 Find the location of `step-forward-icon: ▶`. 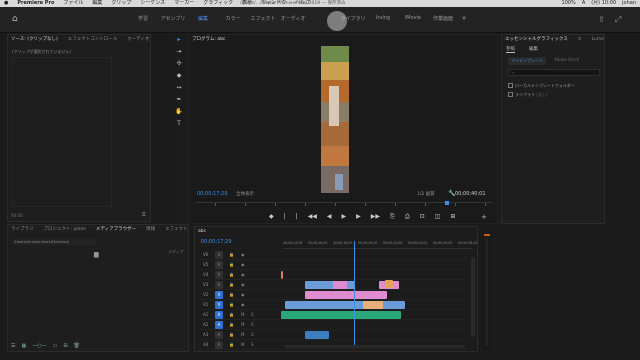

step-forward-icon: ▶ is located at coordinates (358, 217).